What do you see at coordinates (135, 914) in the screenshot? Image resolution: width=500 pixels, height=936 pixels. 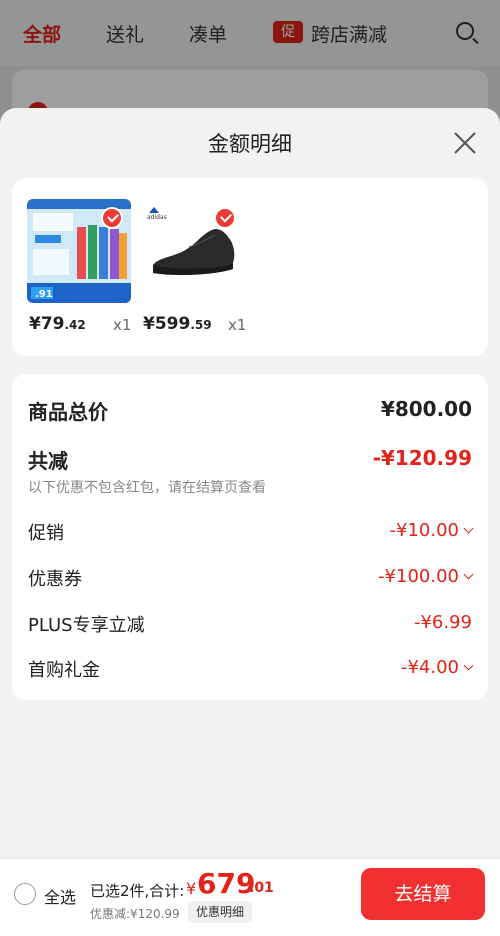 I see `discount-summary: 优惠减:¥120.99` at bounding box center [135, 914].